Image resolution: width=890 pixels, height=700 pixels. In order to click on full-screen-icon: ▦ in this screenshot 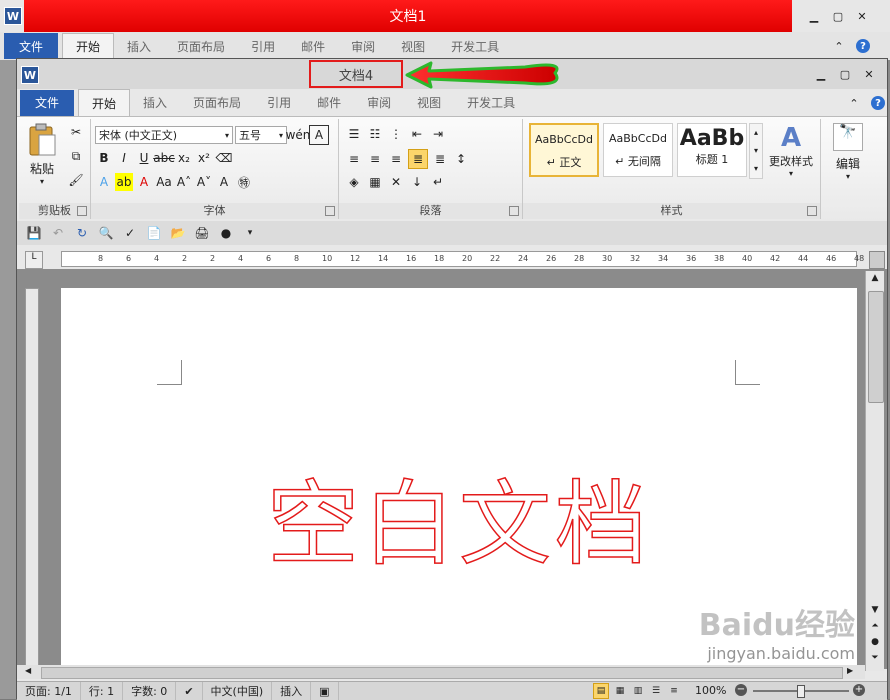, I will do `click(620, 691)`.